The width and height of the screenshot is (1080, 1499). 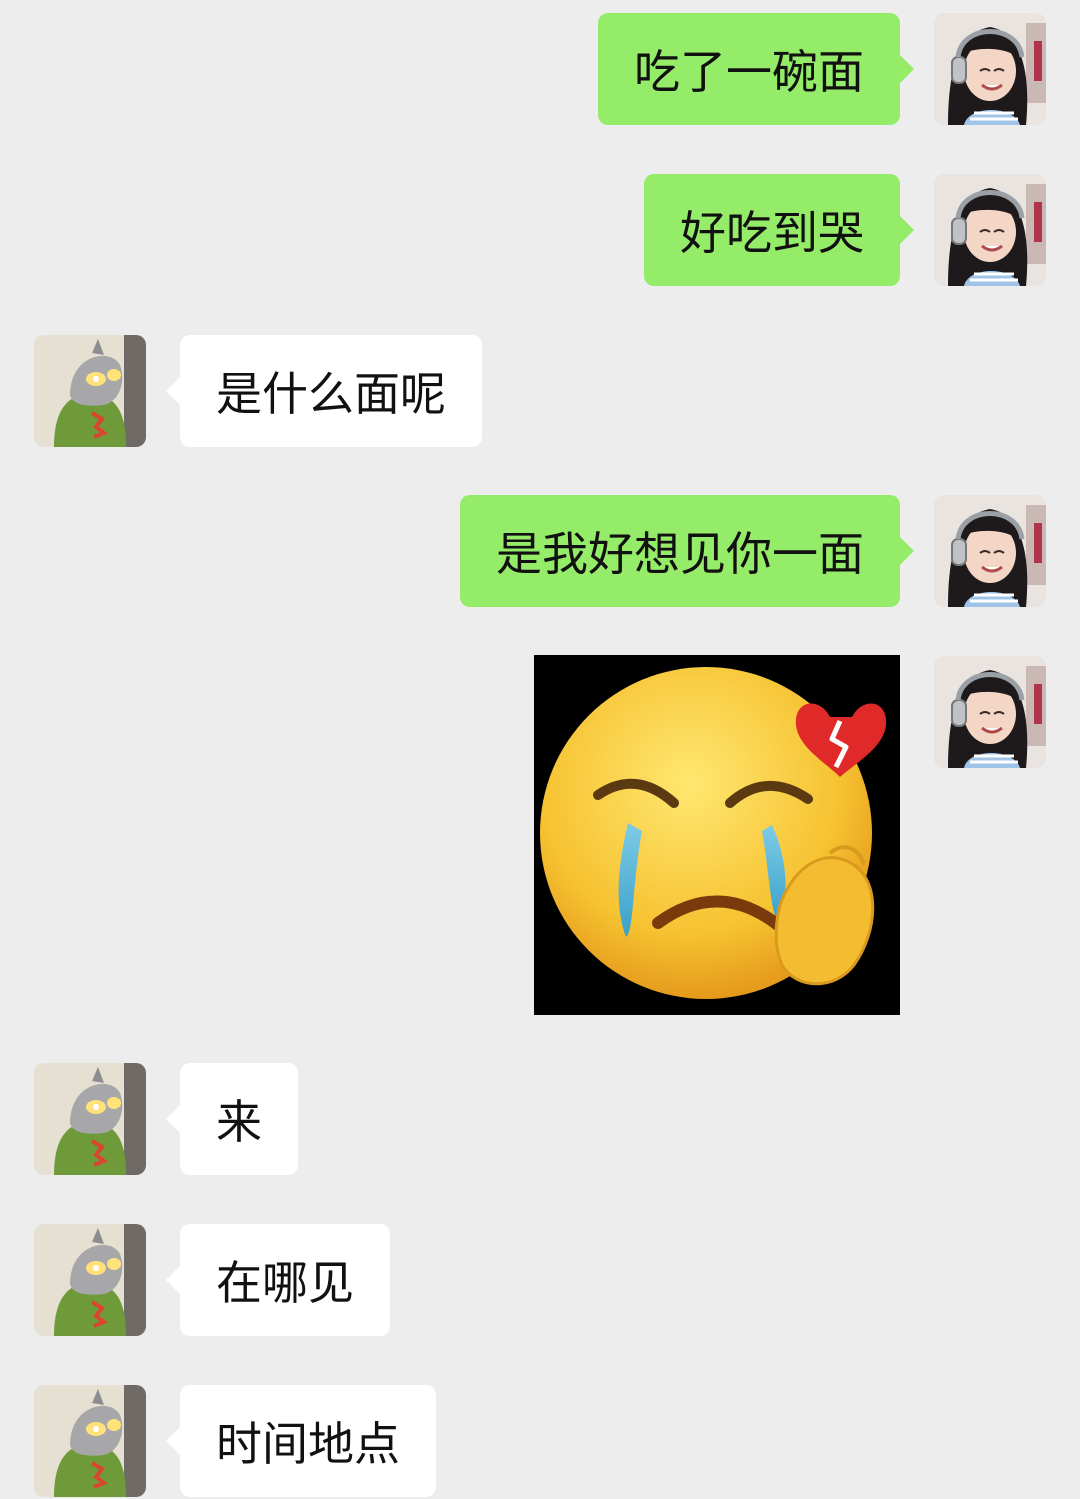 I want to click on message-text: 来, so click(x=239, y=1122).